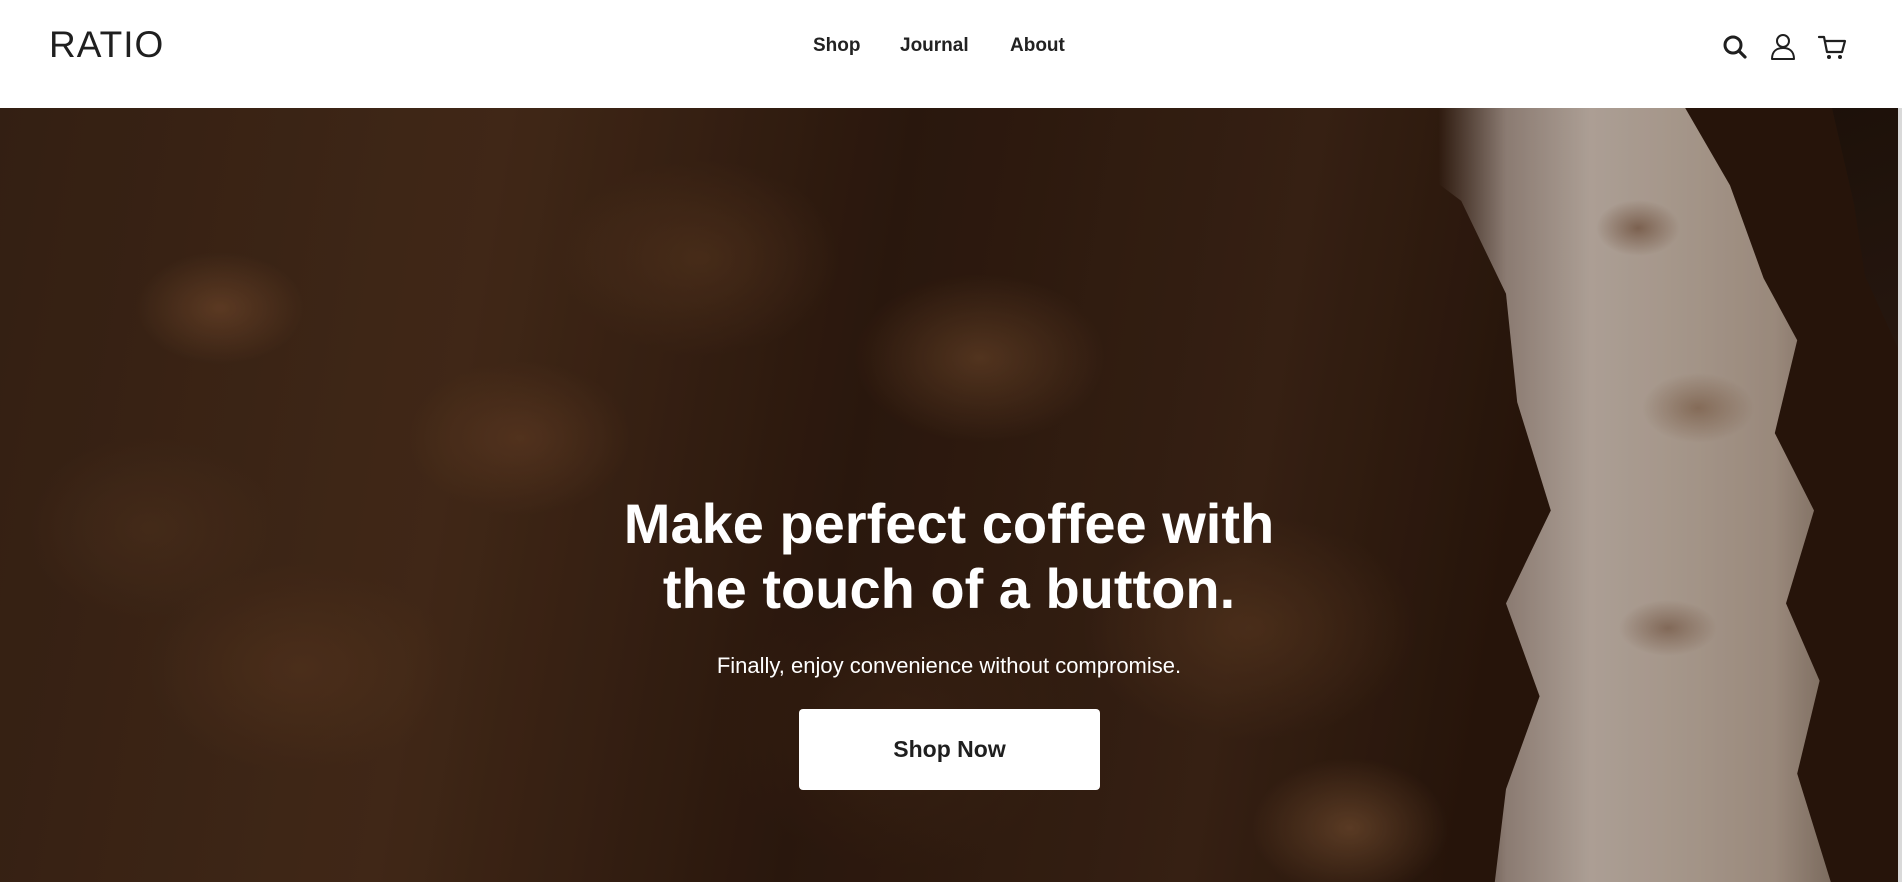 The height and width of the screenshot is (882, 1902). I want to click on hero-title-line-2: the touch of a button., so click(949, 588).